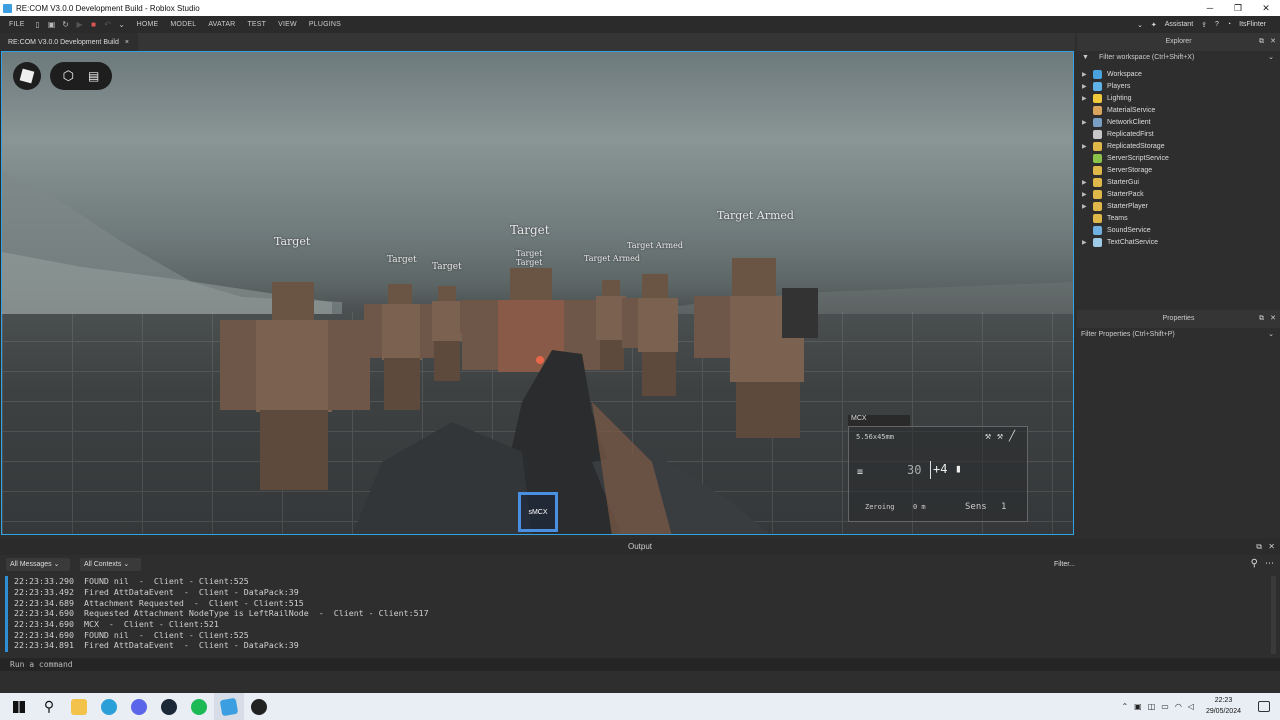 The image size is (1280, 720). I want to click on notification-icon, so click(1264, 706).